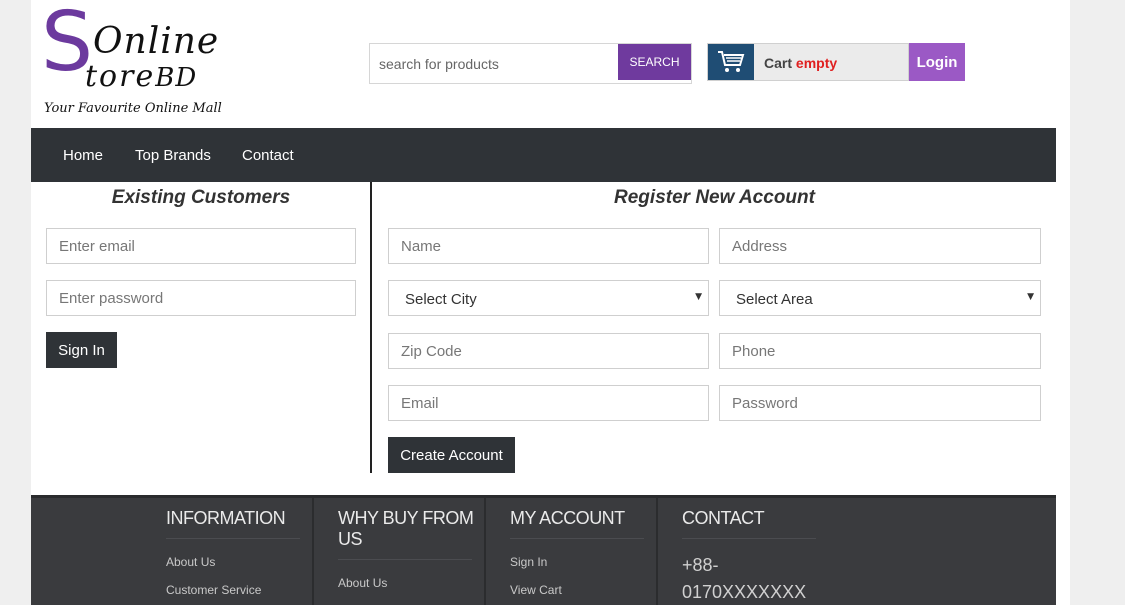 This screenshot has width=1125, height=605. Describe the element at coordinates (213, 590) in the screenshot. I see `footer-link-customer-service: Customer Service` at that location.